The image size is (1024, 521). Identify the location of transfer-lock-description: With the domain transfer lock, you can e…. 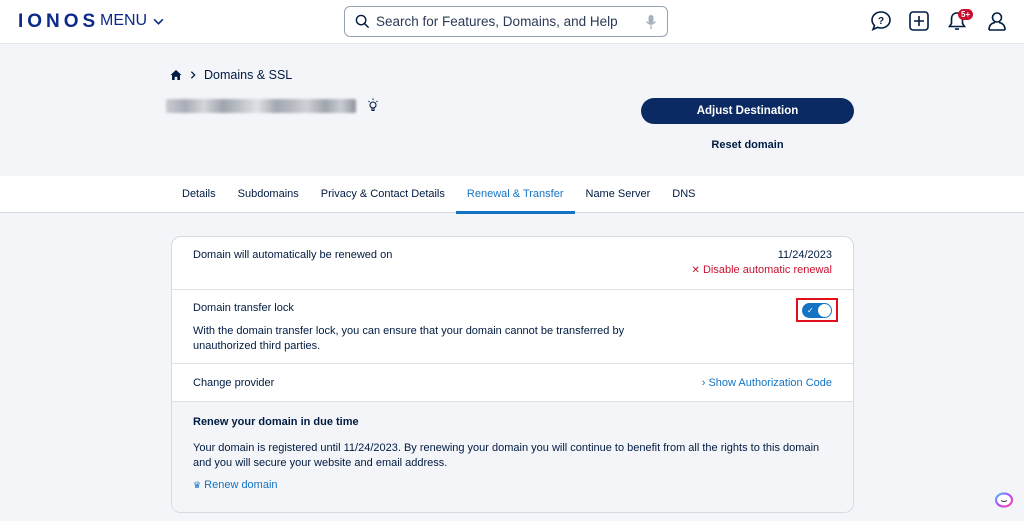
(409, 338).